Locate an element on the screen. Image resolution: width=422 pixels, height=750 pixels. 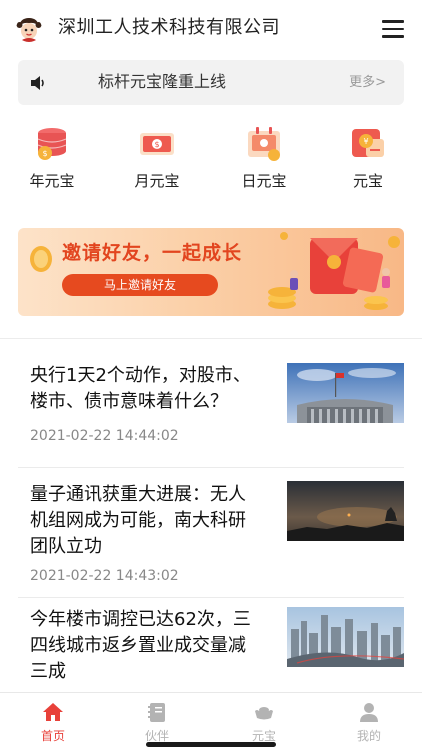
news-title: 量子通讯获重大进展：无人机组网成为可能，南大科研团队立功 is located at coordinates (138, 520).